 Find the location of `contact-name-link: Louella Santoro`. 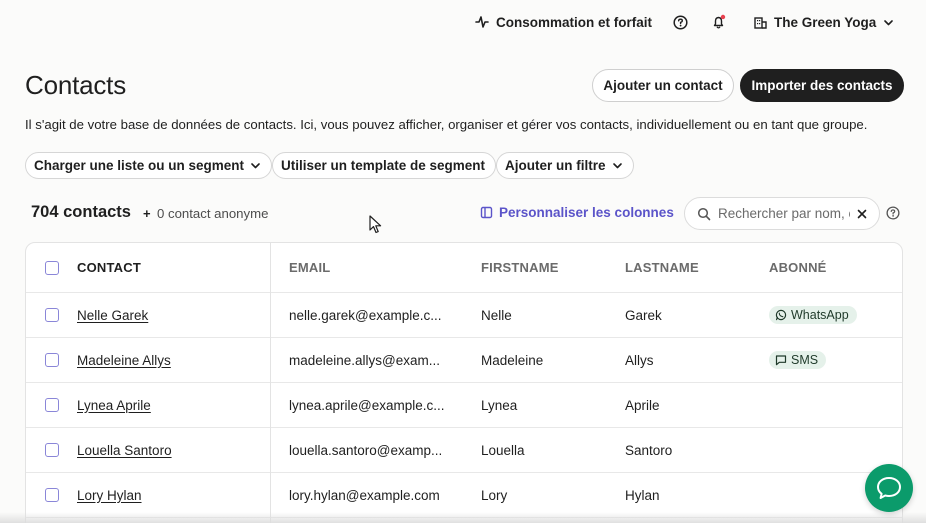

contact-name-link: Louella Santoro is located at coordinates (124, 450).